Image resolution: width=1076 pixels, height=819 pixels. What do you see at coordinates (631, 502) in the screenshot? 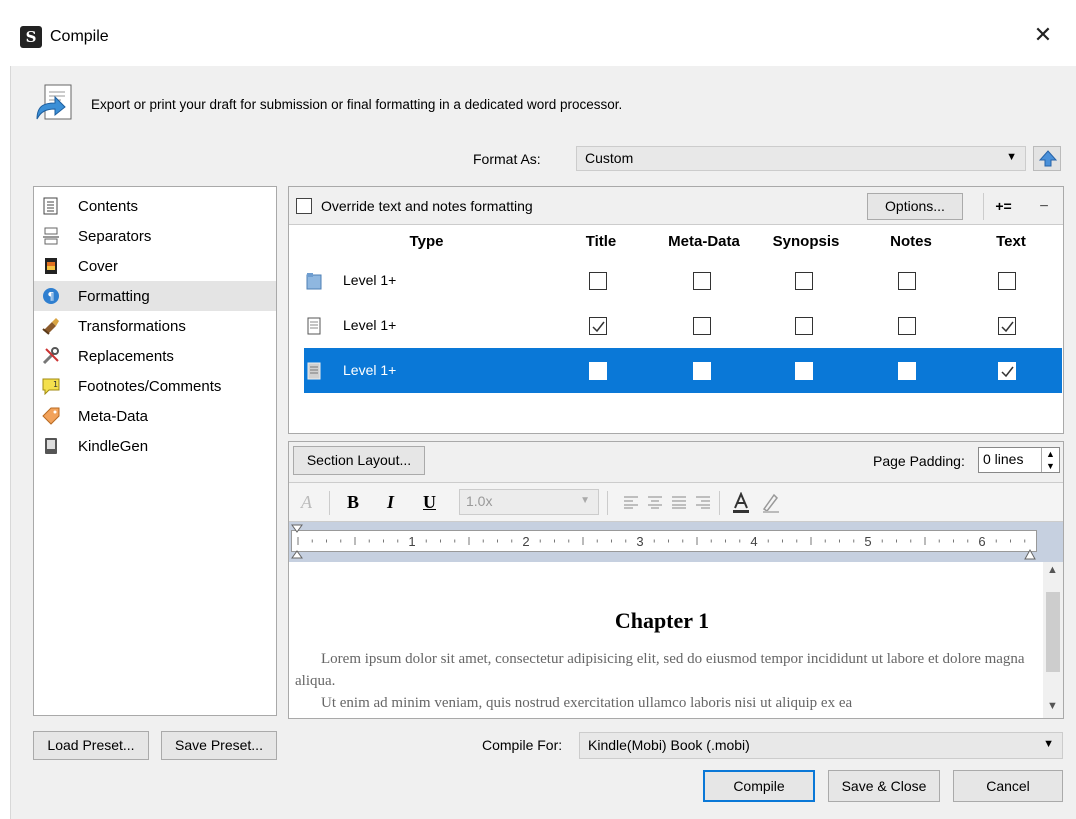
I see `align-left-icon` at bounding box center [631, 502].